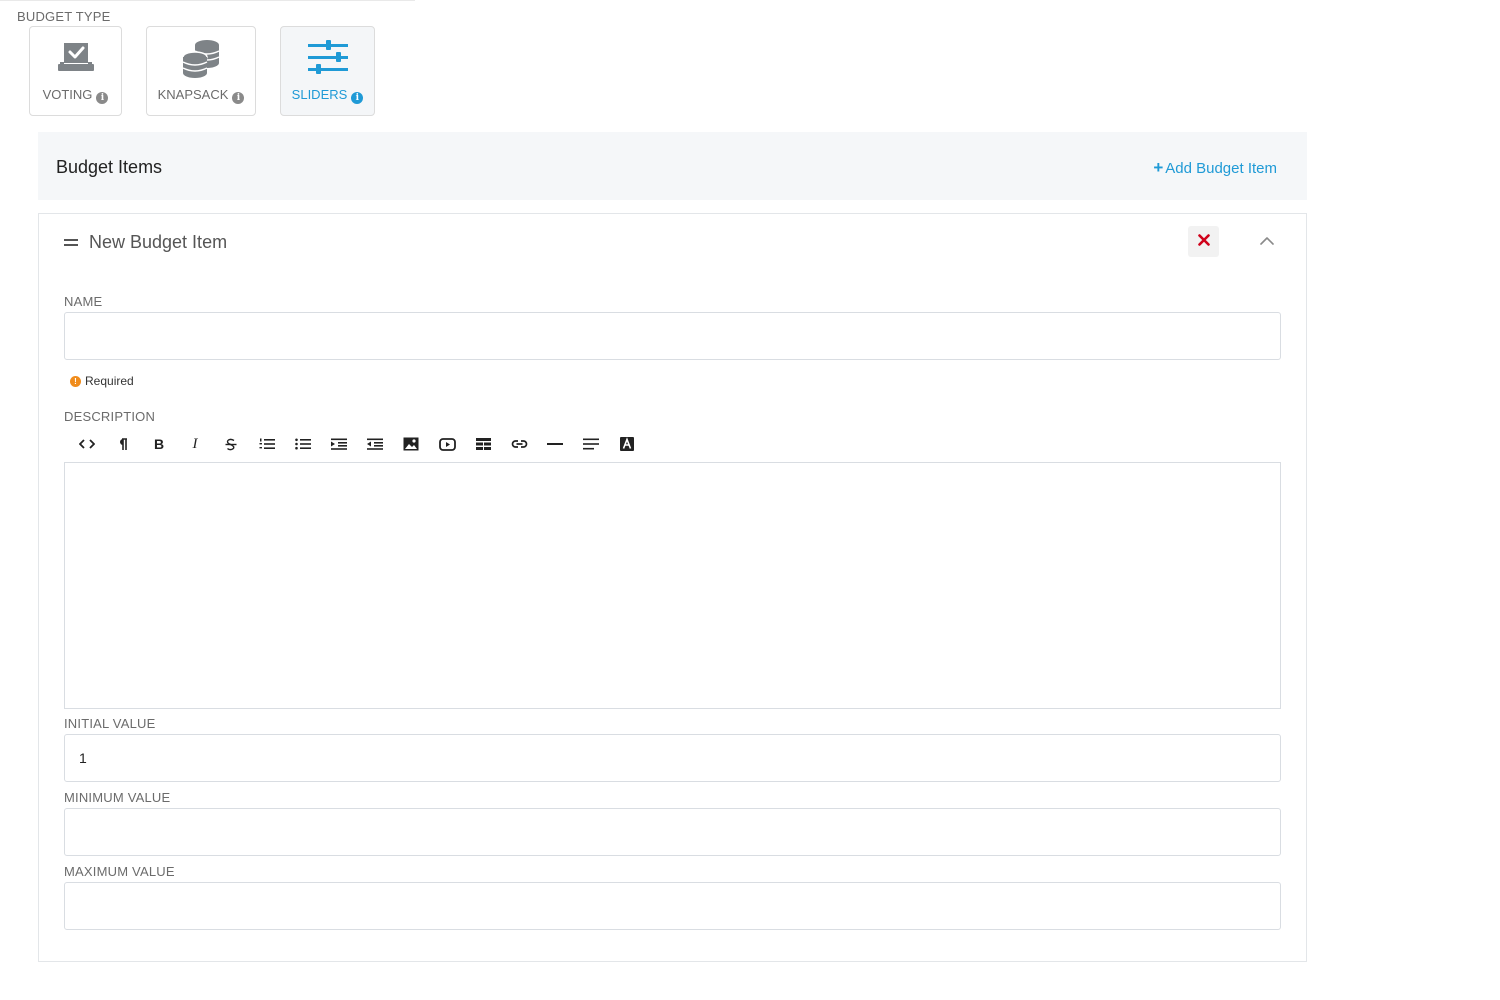 The height and width of the screenshot is (1000, 1500). Describe the element at coordinates (119, 871) in the screenshot. I see `maximum-value-label: MAXIMUM VALUE` at that location.